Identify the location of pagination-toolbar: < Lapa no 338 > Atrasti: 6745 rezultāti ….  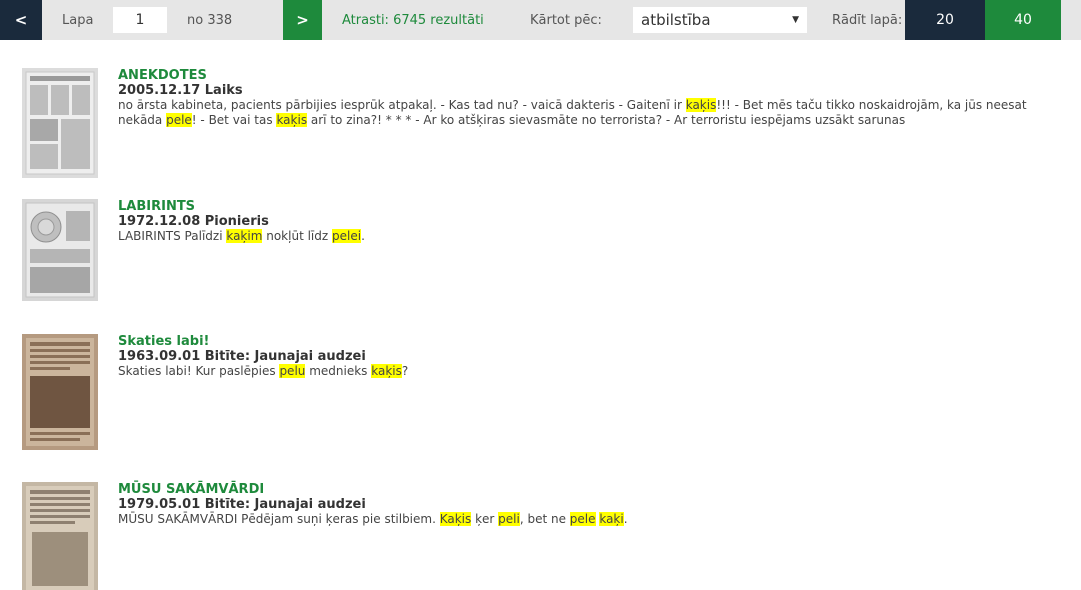
(540, 20).